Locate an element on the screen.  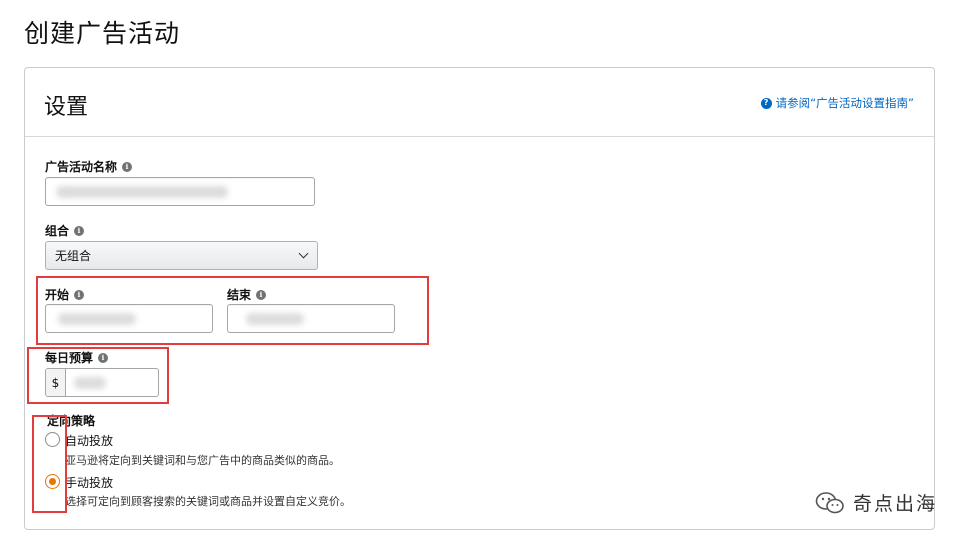
targeting-label-text: 定向策略 is located at coordinates (71, 421).